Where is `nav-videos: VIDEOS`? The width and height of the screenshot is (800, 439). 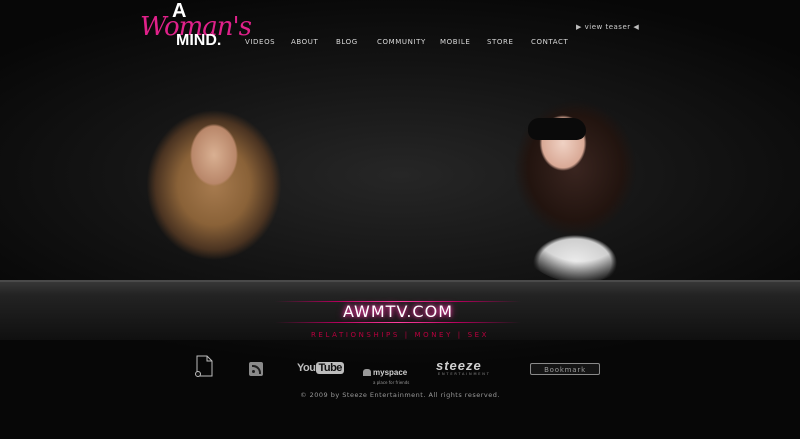 nav-videos: VIDEOS is located at coordinates (260, 42).